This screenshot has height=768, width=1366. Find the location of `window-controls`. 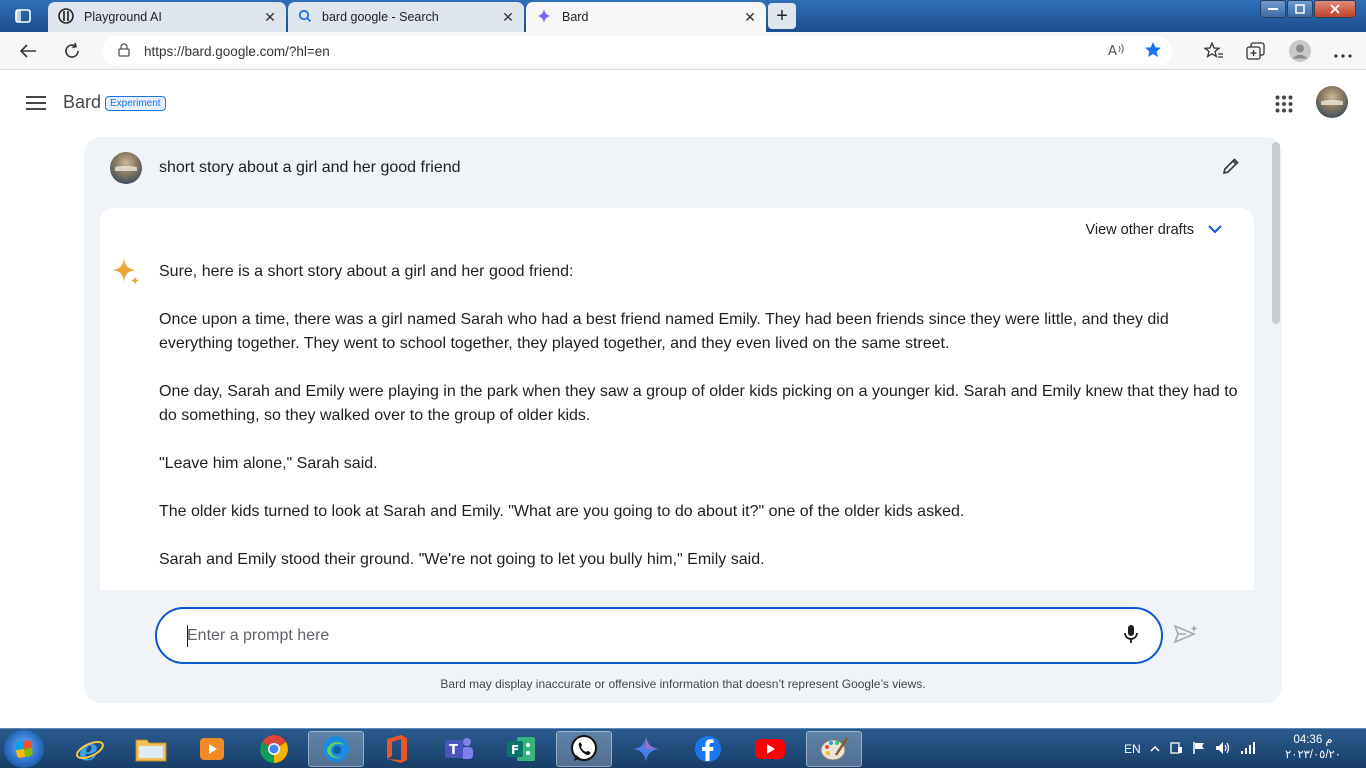

window-controls is located at coordinates (1307, 9).